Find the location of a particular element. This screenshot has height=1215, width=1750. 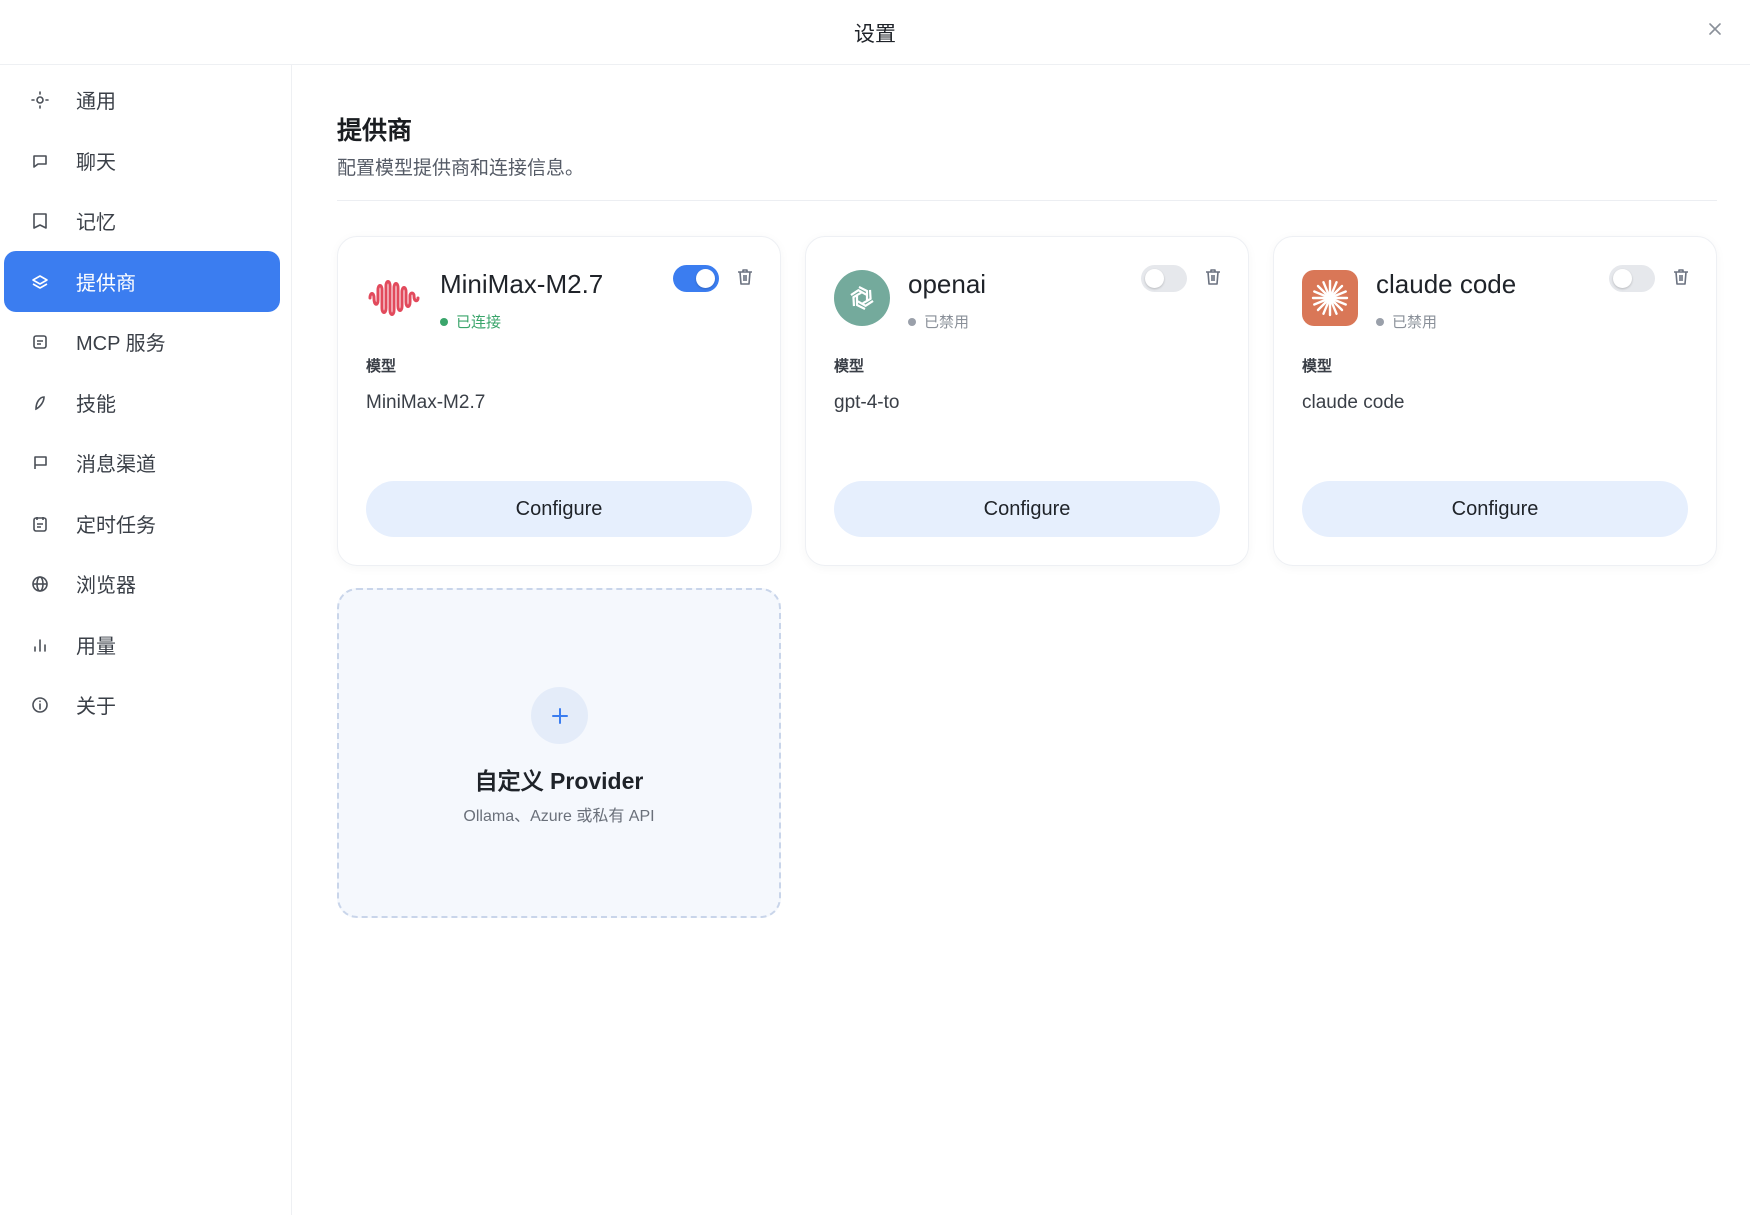

sidebar-item-providers: 提供商 is located at coordinates (142, 281).